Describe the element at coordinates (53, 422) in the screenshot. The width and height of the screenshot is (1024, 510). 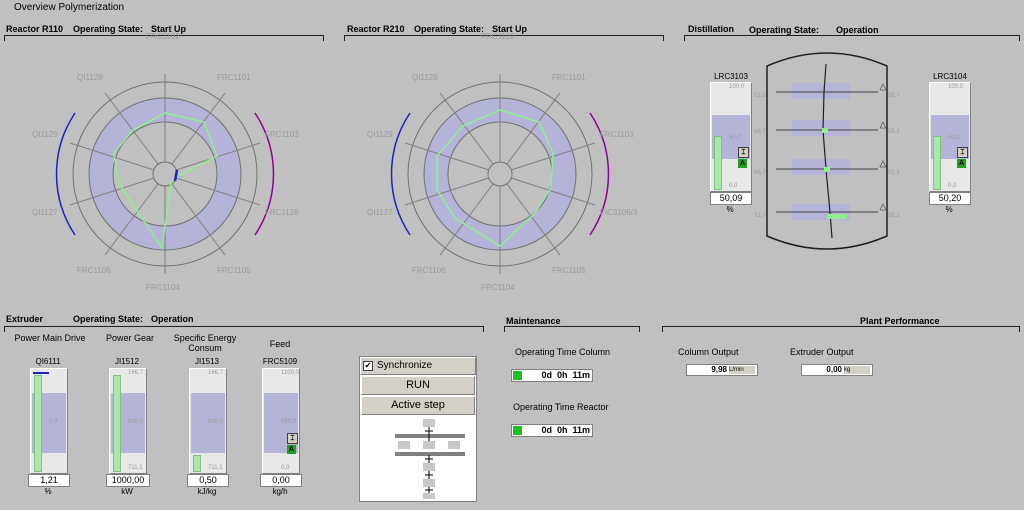
I see `ext-gauge0-scale-mid: 0,9` at that location.